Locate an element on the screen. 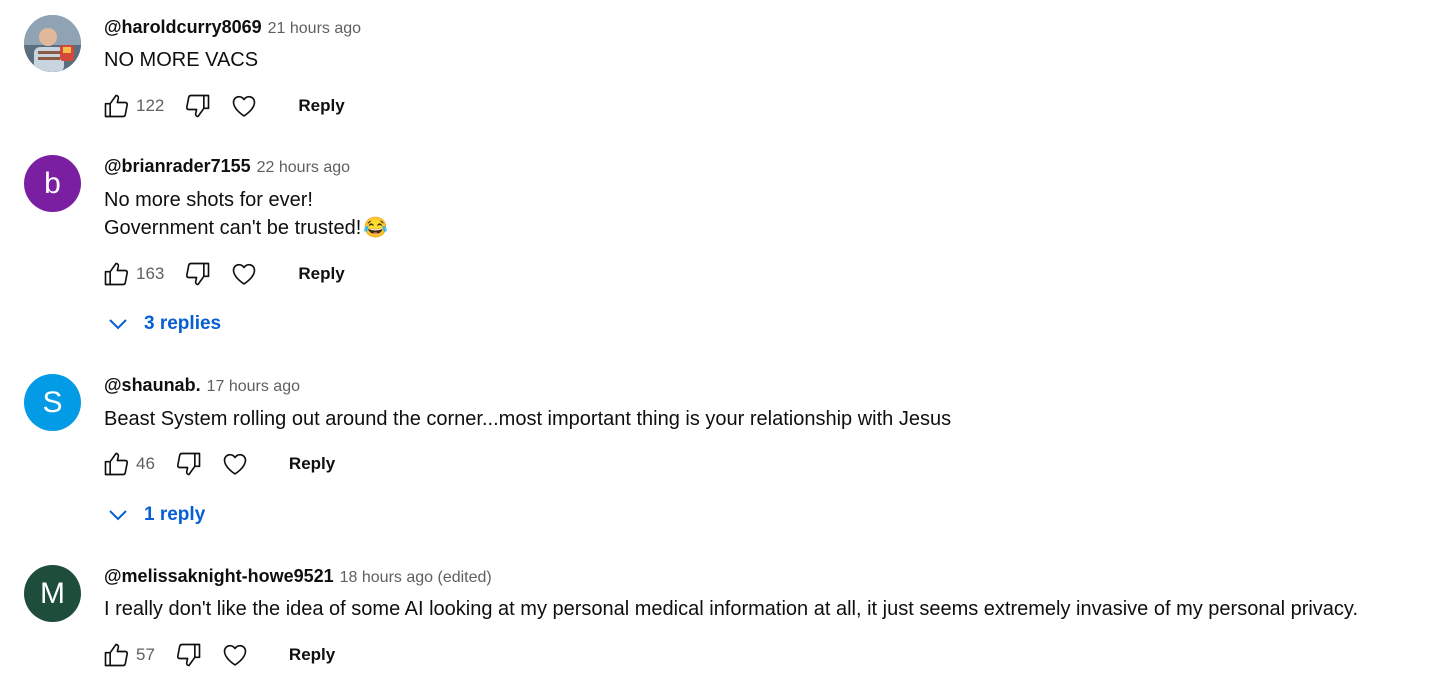 This screenshot has width=1456, height=685. author-name: @melissaknight-howe9521 is located at coordinates (219, 576).